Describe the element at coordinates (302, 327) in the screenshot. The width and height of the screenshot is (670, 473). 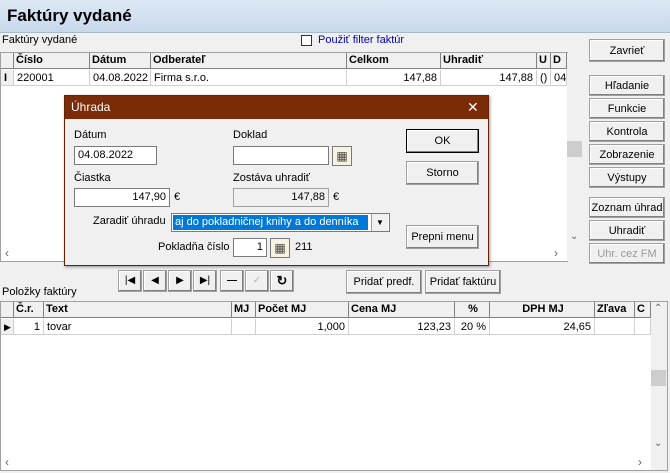
I see `cell-pocet-mj: 1,000` at that location.